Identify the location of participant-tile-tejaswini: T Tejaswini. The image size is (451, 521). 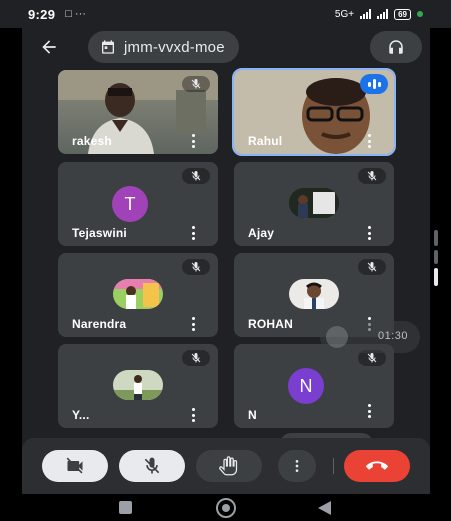
(138, 204).